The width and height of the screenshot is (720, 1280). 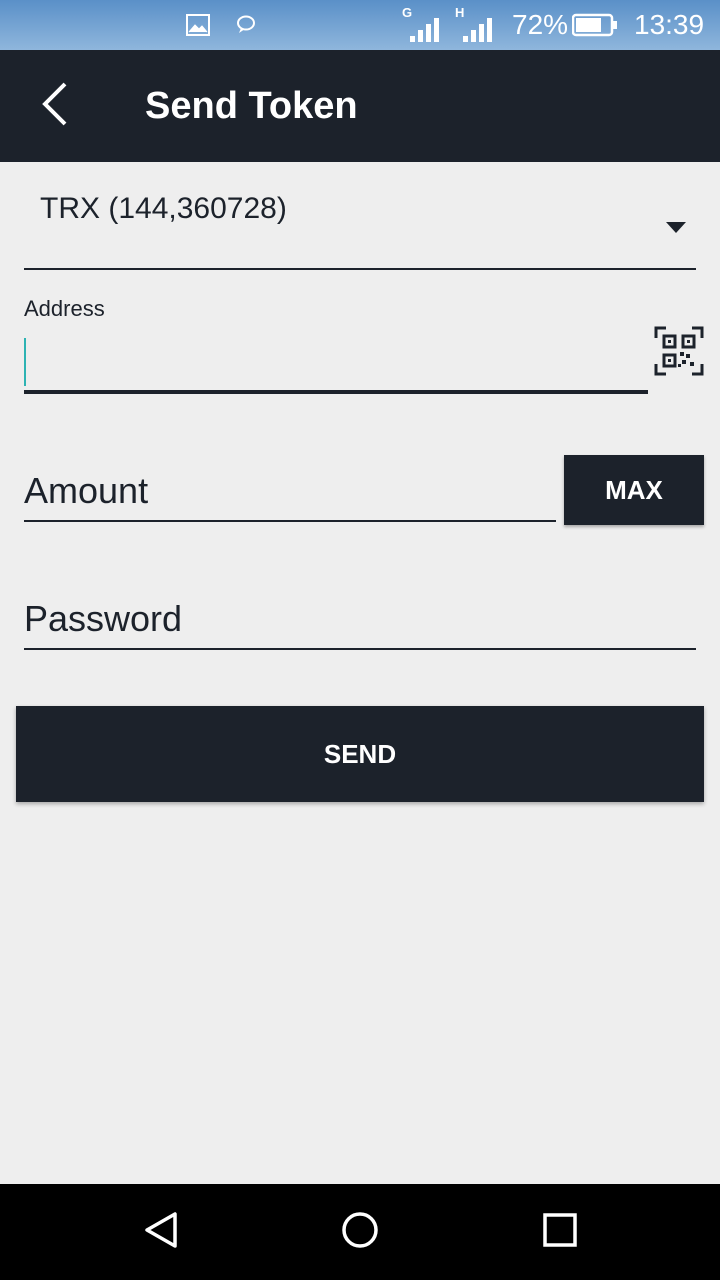 I want to click on max-button: MAX, so click(x=634, y=490).